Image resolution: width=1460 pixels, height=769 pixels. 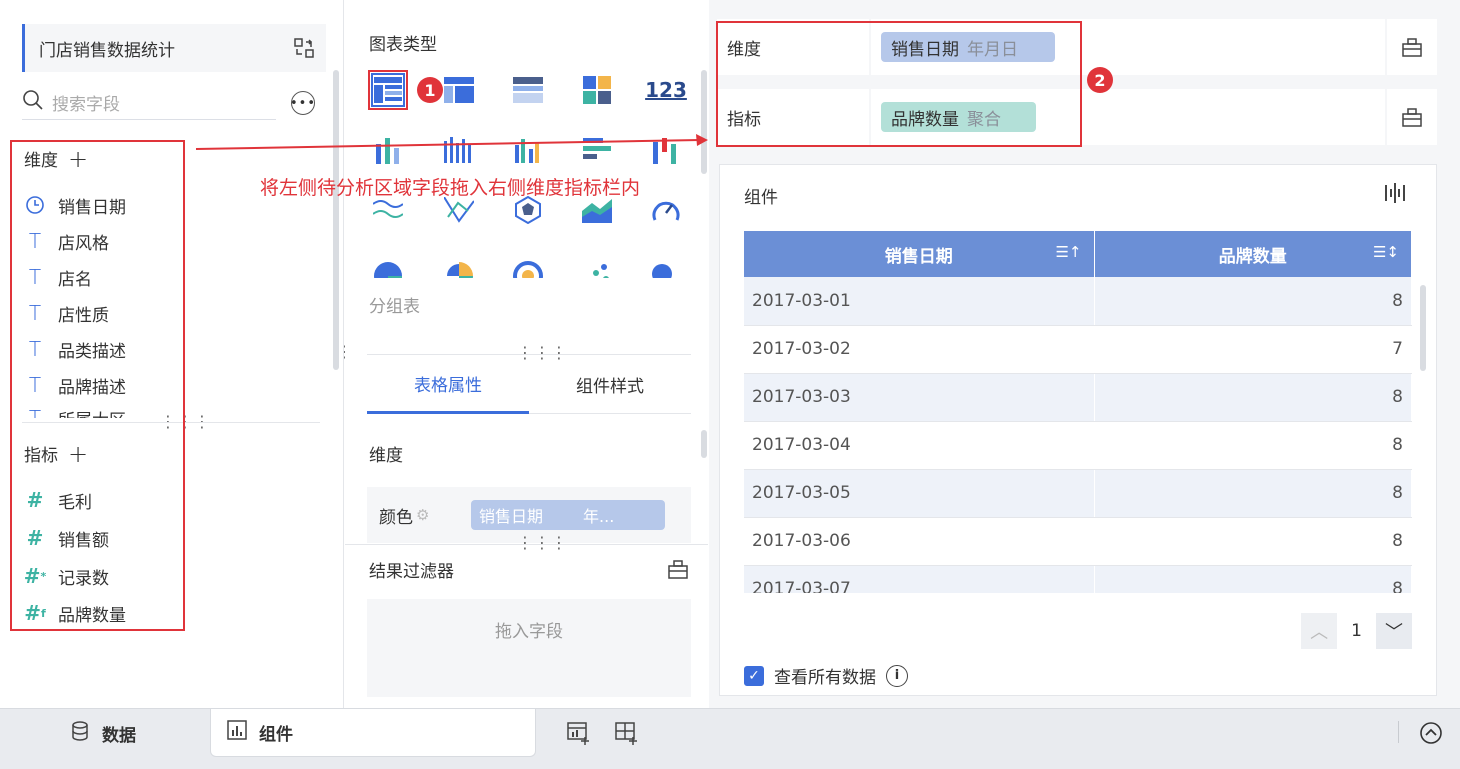 I want to click on annotation-badge-2: 2, so click(x=1100, y=80).